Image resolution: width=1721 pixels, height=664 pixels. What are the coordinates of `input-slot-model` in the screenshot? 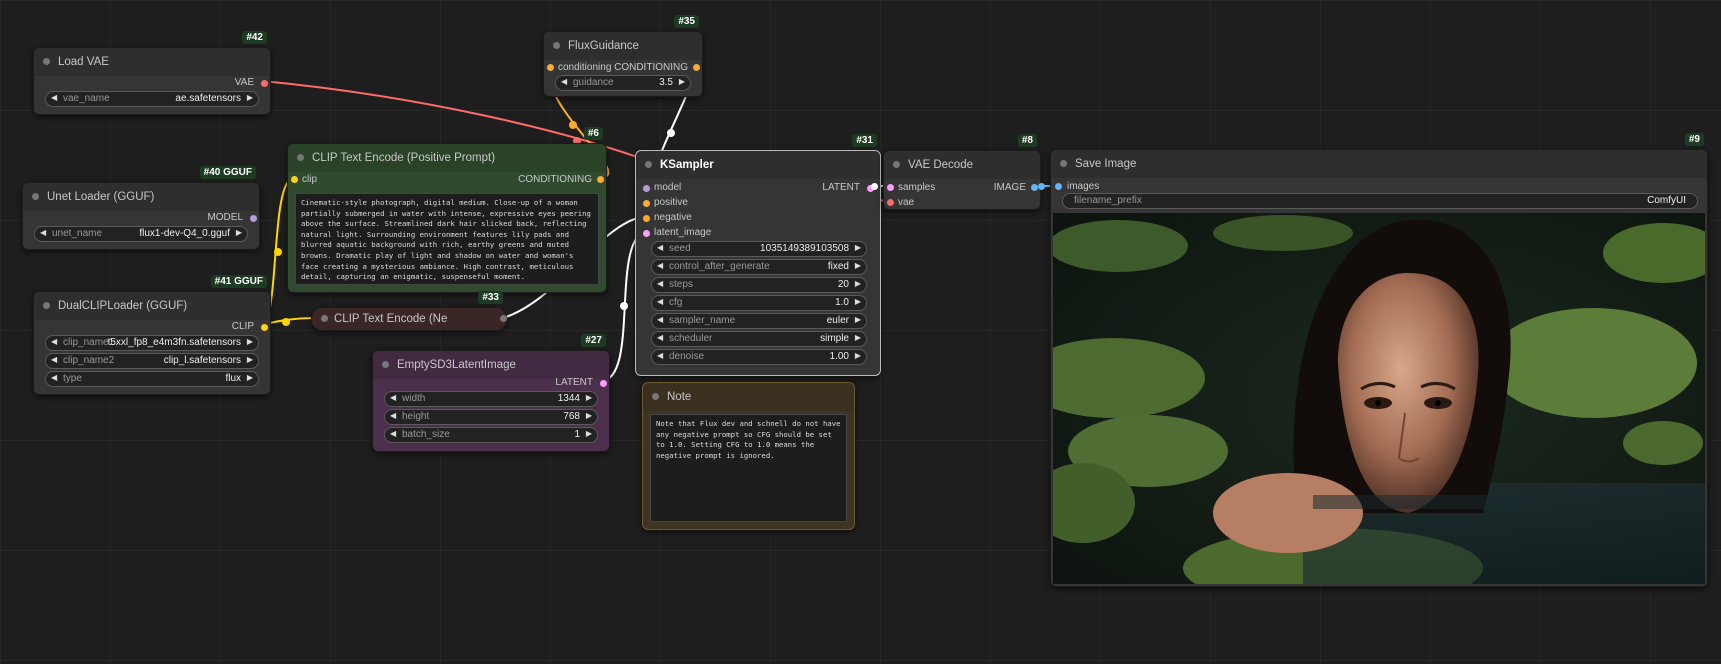 It's located at (646, 188).